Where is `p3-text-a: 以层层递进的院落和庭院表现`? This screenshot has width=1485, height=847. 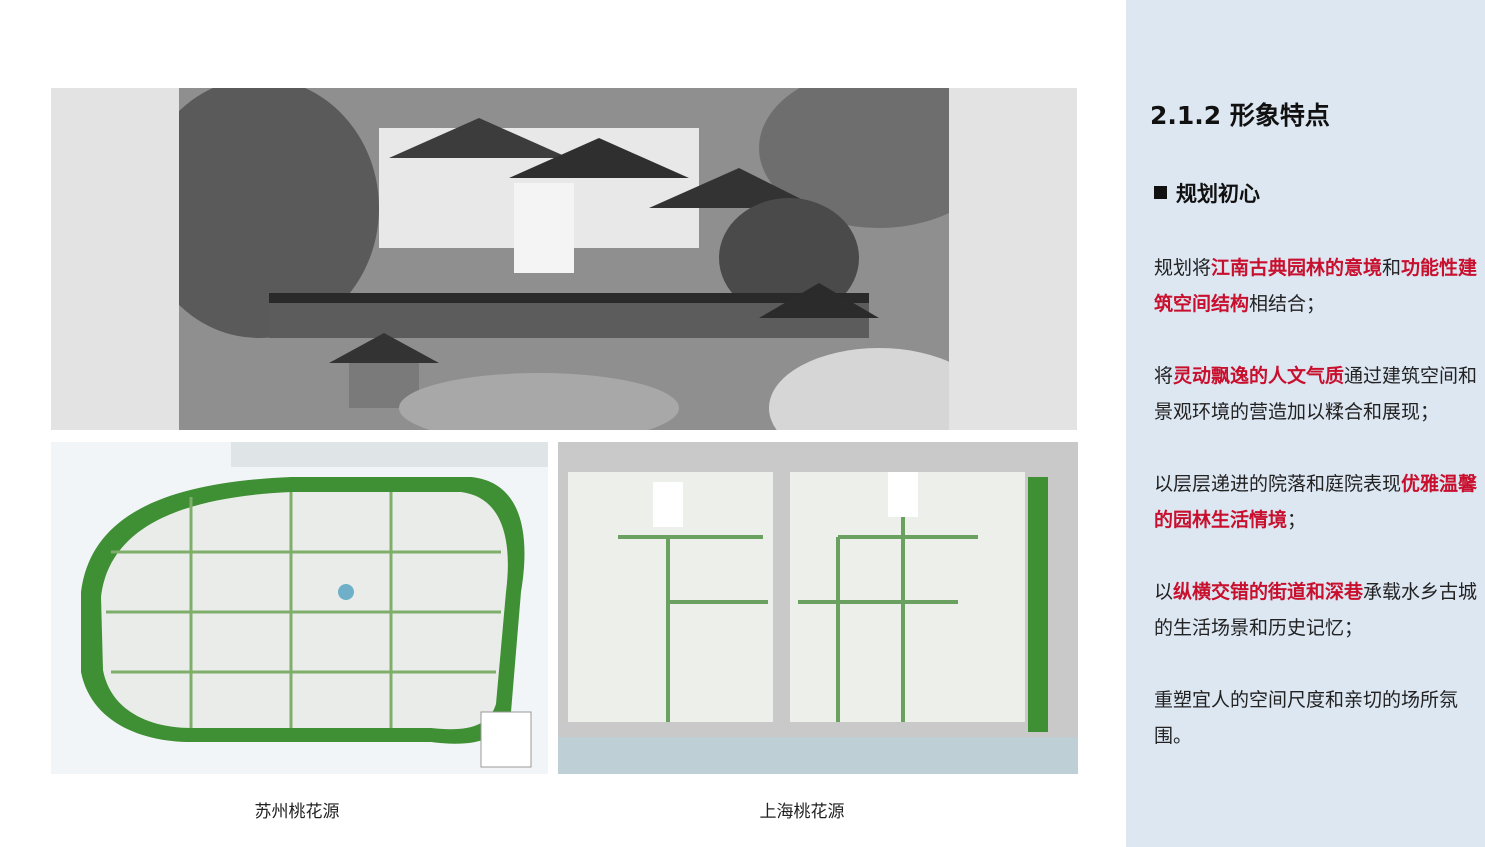
p3-text-a: 以层层递进的院落和庭院表现 is located at coordinates (1278, 484).